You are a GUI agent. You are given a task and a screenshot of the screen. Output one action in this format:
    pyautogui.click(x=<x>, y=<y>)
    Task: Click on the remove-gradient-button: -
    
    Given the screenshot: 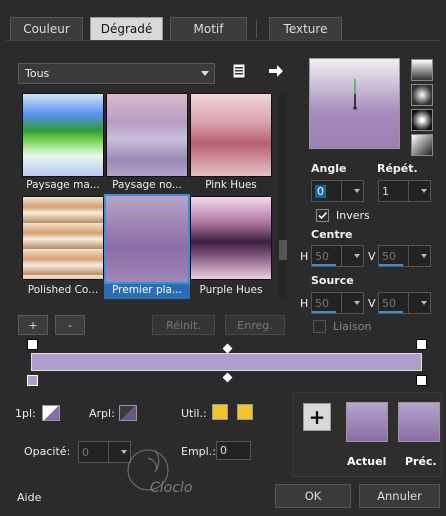 What is the action you would take?
    pyautogui.click(x=70, y=325)
    